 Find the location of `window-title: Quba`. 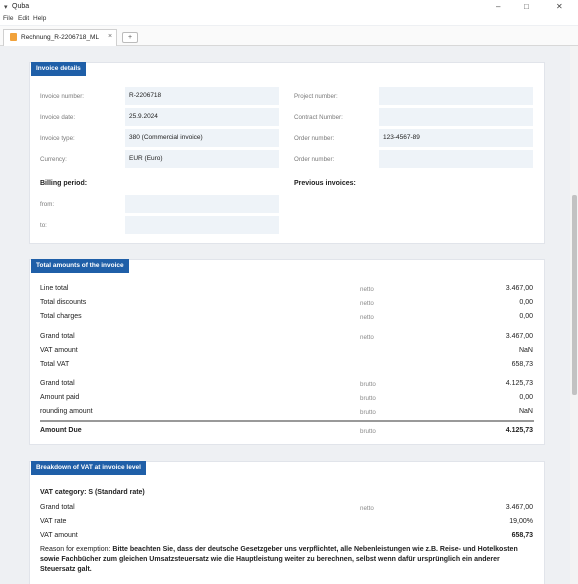

window-title: Quba is located at coordinates (21, 6).